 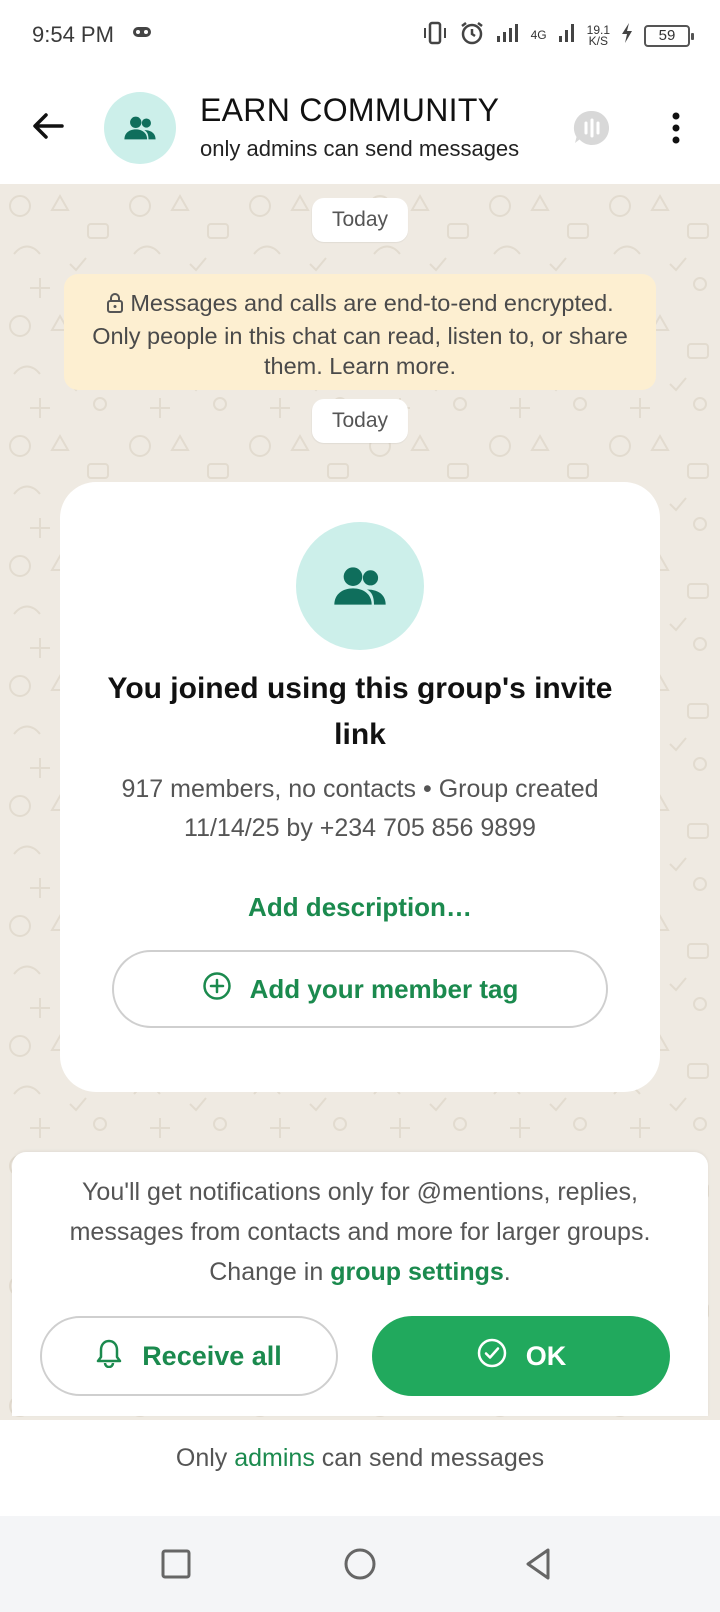 What do you see at coordinates (360, 36) in the screenshot?
I see `status-bar: 9:54 PM 4G 19.1 K/S 59` at bounding box center [360, 36].